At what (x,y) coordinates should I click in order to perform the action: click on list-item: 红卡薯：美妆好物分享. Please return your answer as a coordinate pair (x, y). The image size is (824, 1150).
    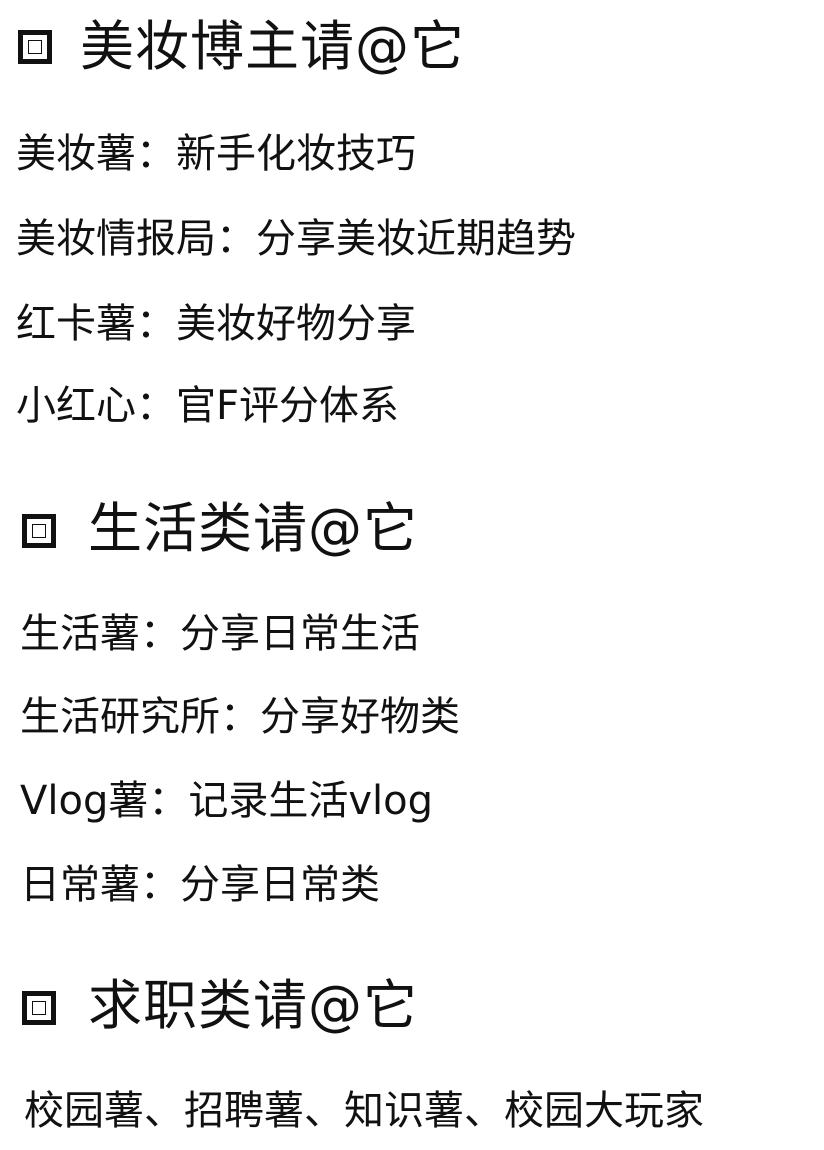
    Looking at the image, I should click on (216, 324).